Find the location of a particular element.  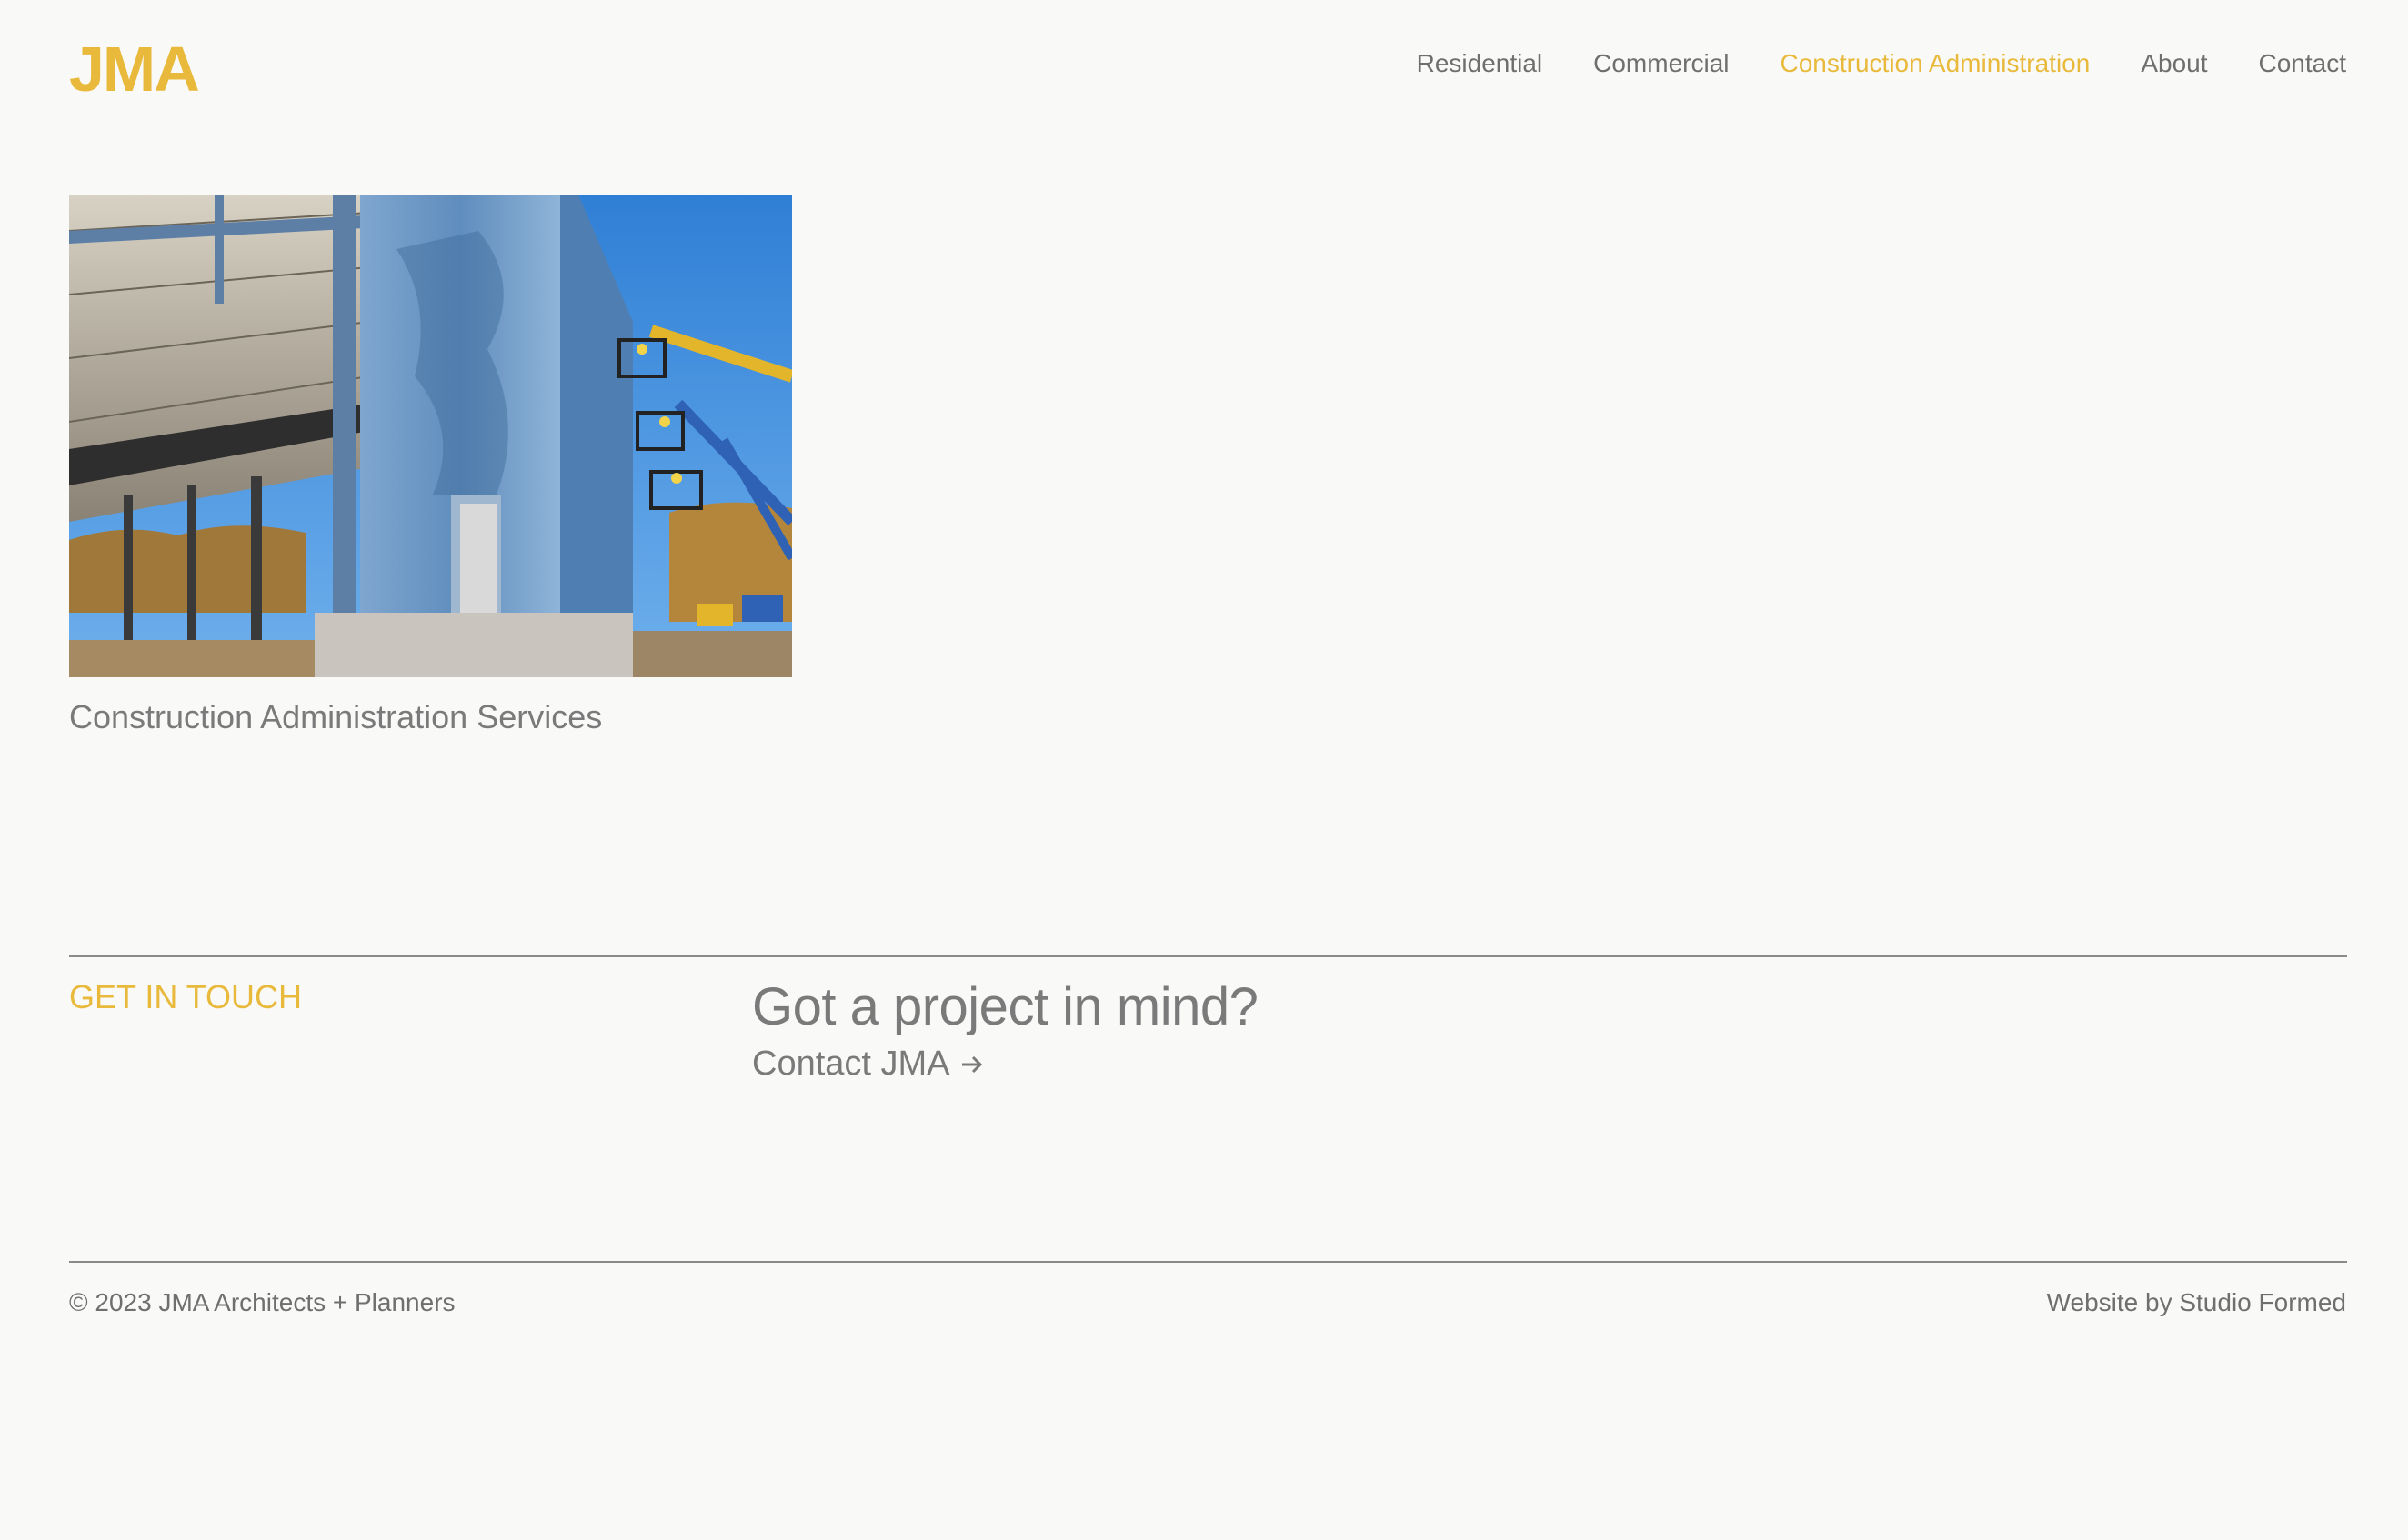

studio-credit-link: Website by Studio Formed is located at coordinates (2196, 1303).